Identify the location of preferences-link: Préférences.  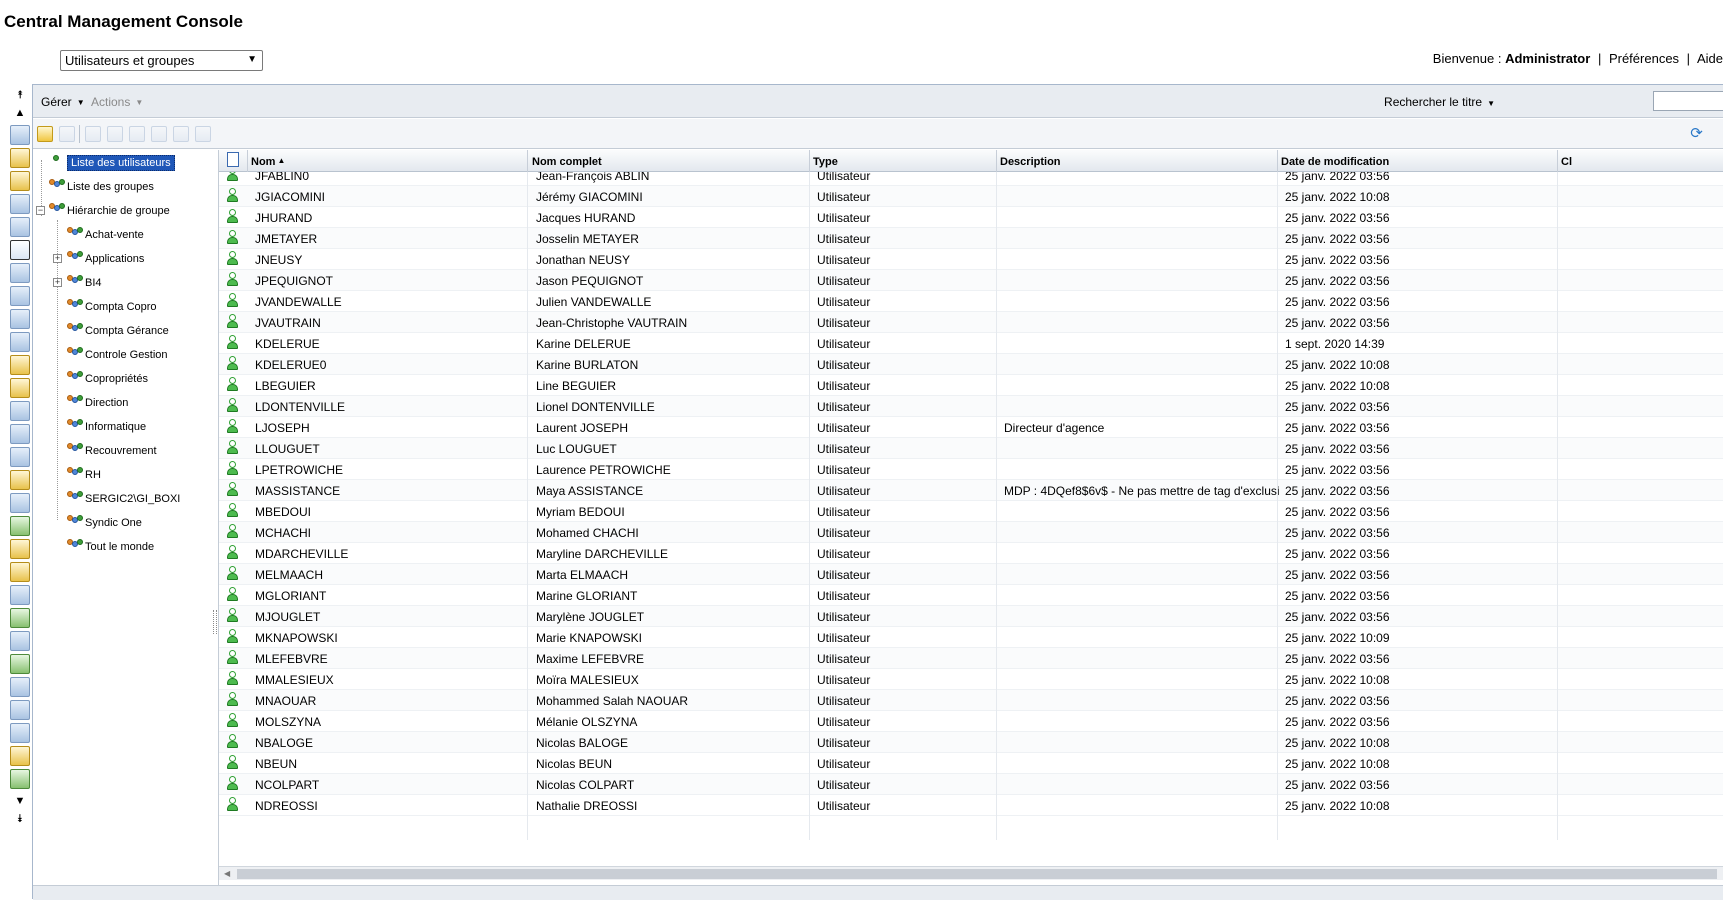
(1644, 58).